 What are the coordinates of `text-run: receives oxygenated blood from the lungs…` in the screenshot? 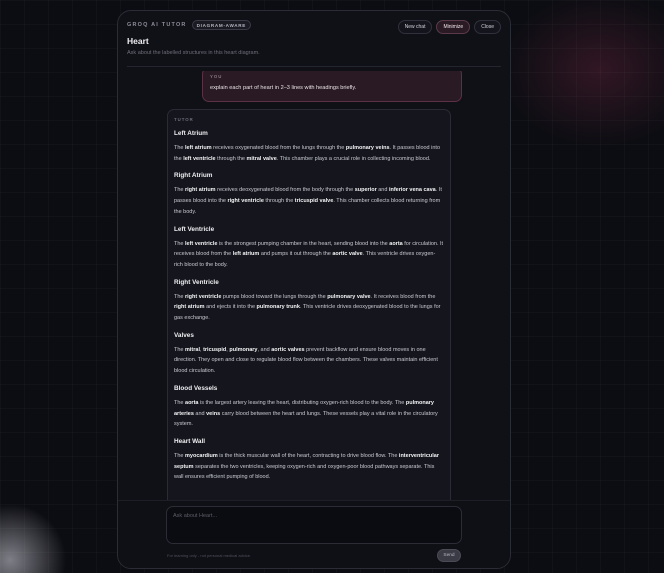 It's located at (278, 148).